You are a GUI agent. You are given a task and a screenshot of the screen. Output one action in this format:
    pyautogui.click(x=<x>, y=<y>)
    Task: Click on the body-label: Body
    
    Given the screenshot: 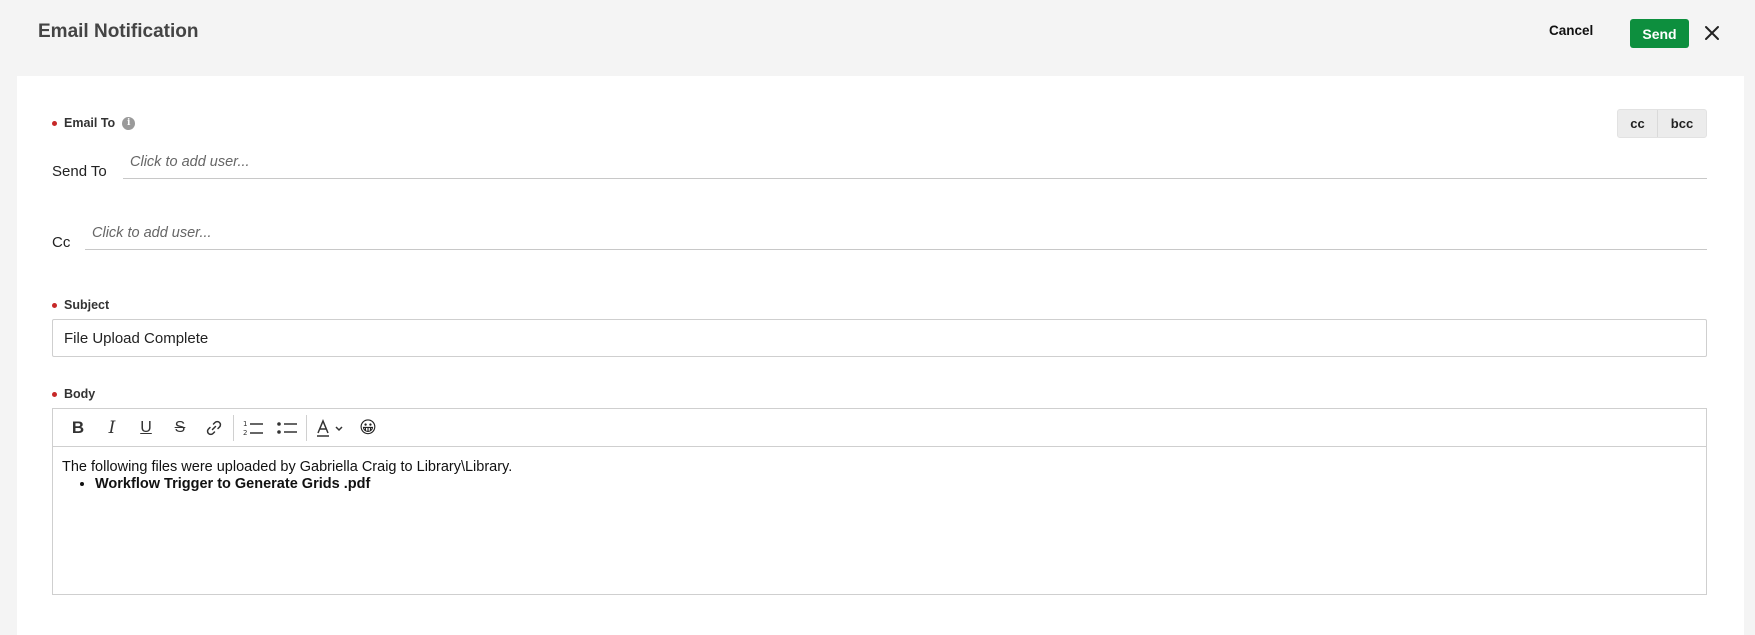 What is the action you would take?
    pyautogui.click(x=73, y=394)
    